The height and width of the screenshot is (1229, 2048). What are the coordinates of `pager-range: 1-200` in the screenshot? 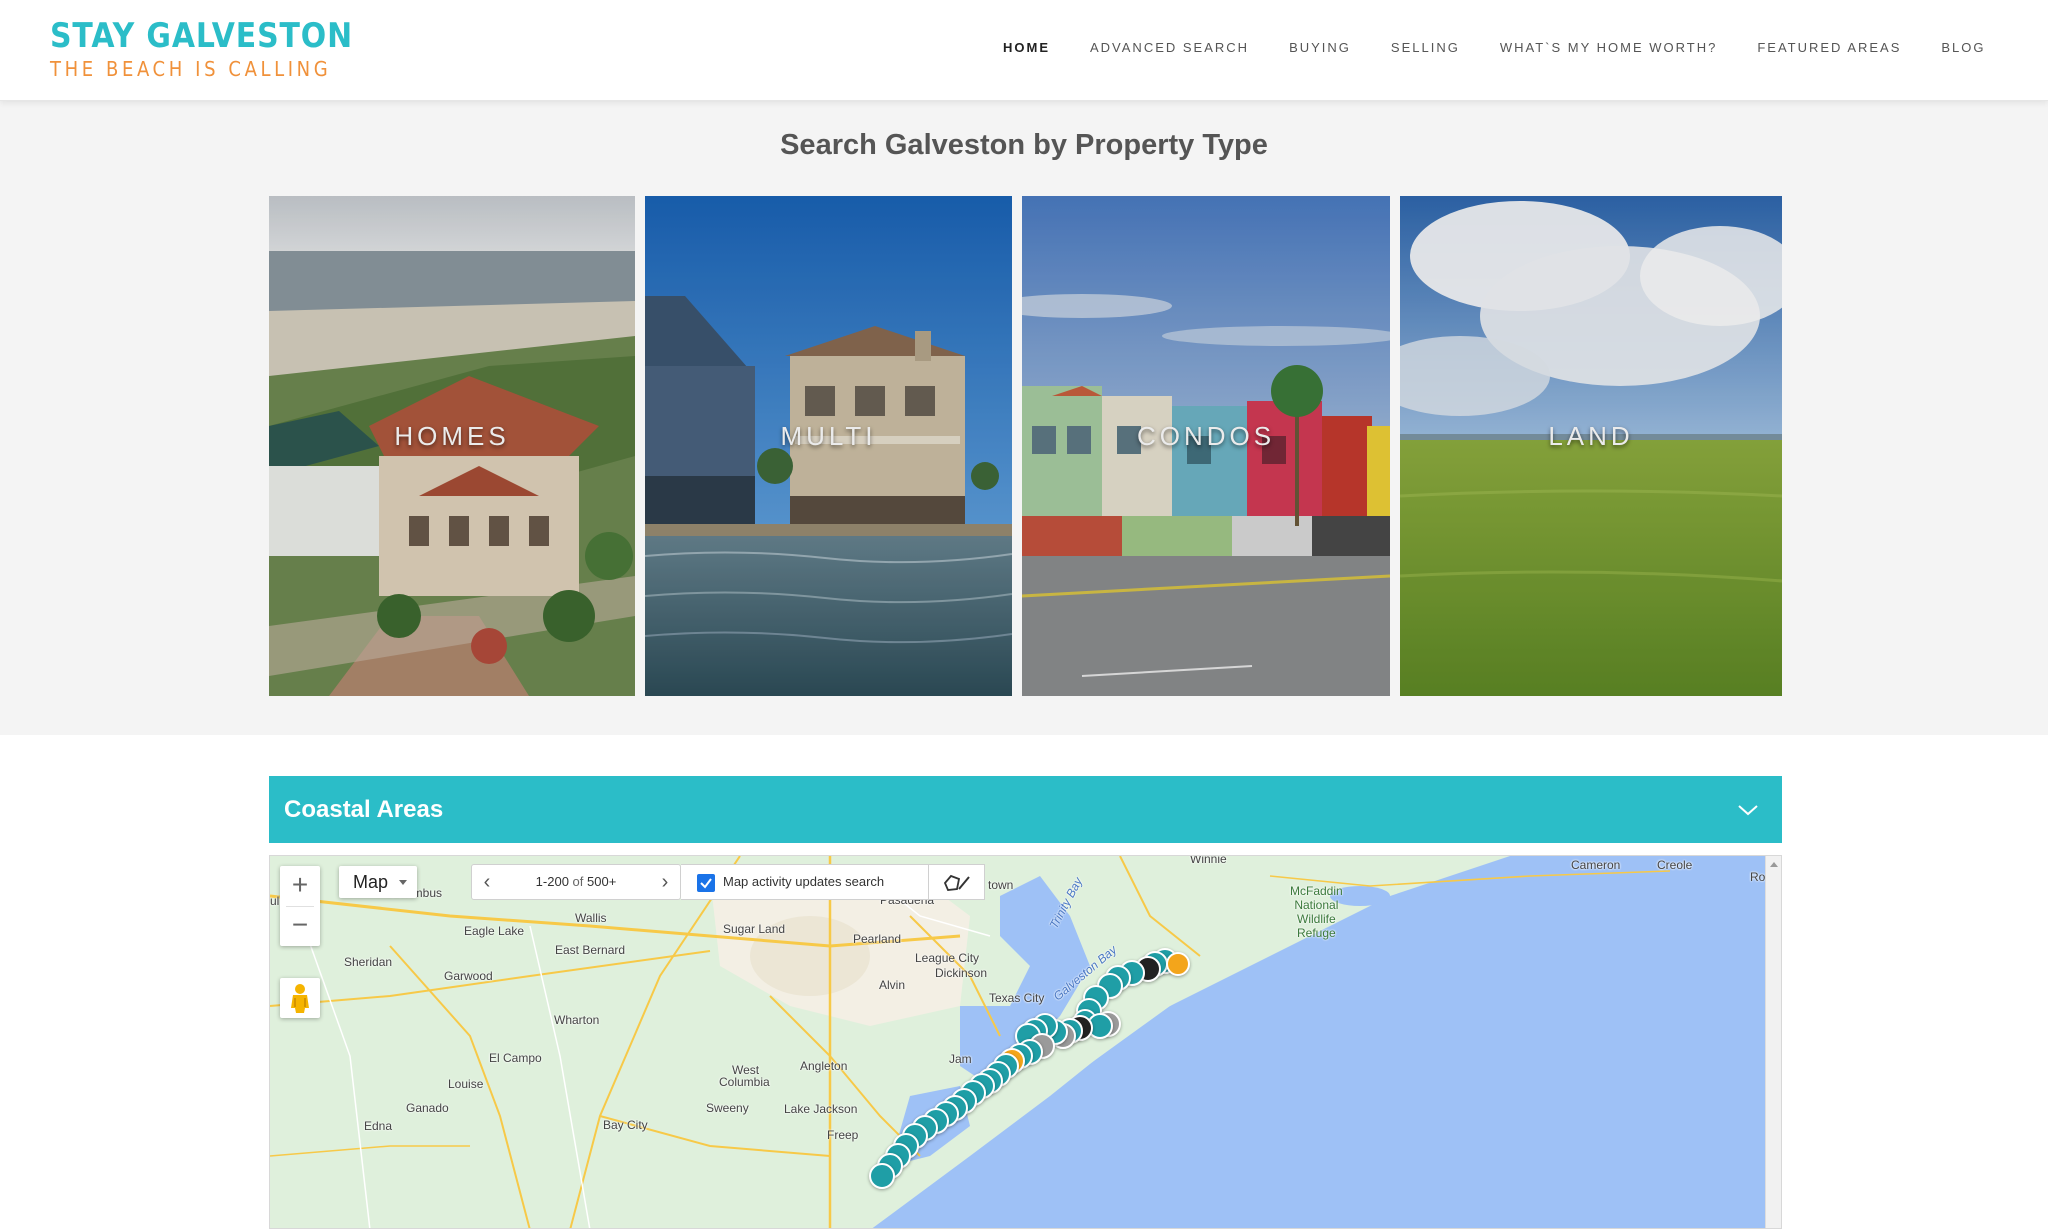 It's located at (552, 881).